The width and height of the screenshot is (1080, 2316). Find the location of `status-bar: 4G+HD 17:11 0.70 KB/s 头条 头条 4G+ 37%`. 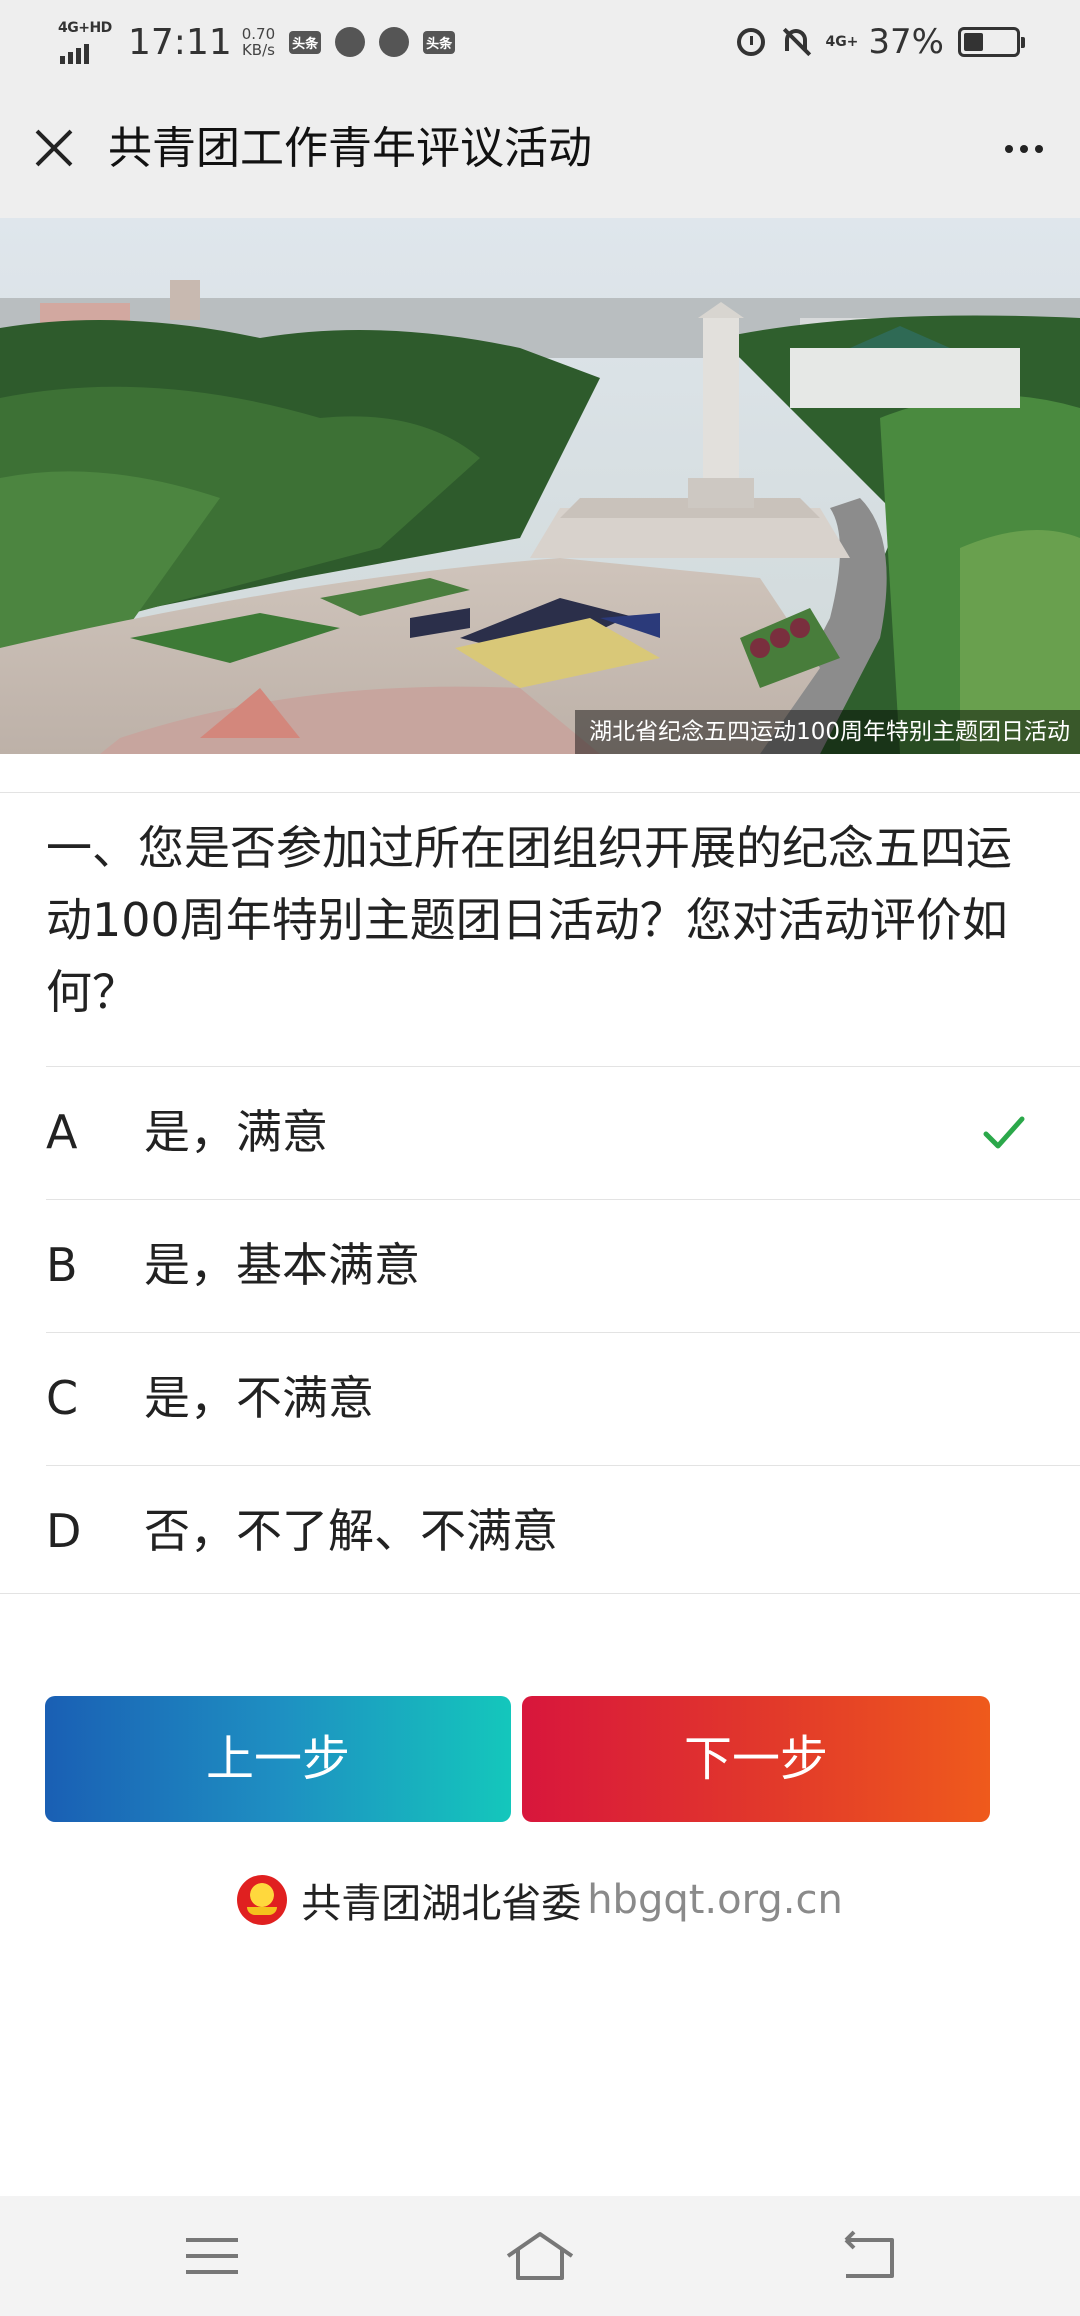

status-bar: 4G+HD 17:11 0.70 KB/s 头条 头条 4G+ 37% is located at coordinates (540, 40).